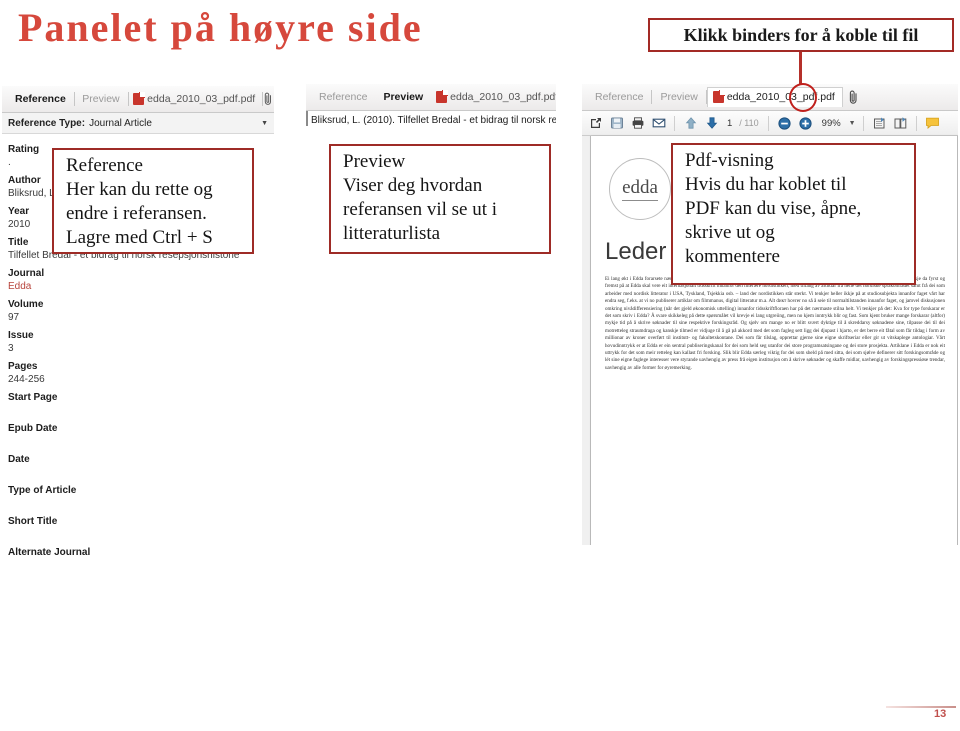  I want to click on field-label-short-title: Short Title, so click(33, 521).